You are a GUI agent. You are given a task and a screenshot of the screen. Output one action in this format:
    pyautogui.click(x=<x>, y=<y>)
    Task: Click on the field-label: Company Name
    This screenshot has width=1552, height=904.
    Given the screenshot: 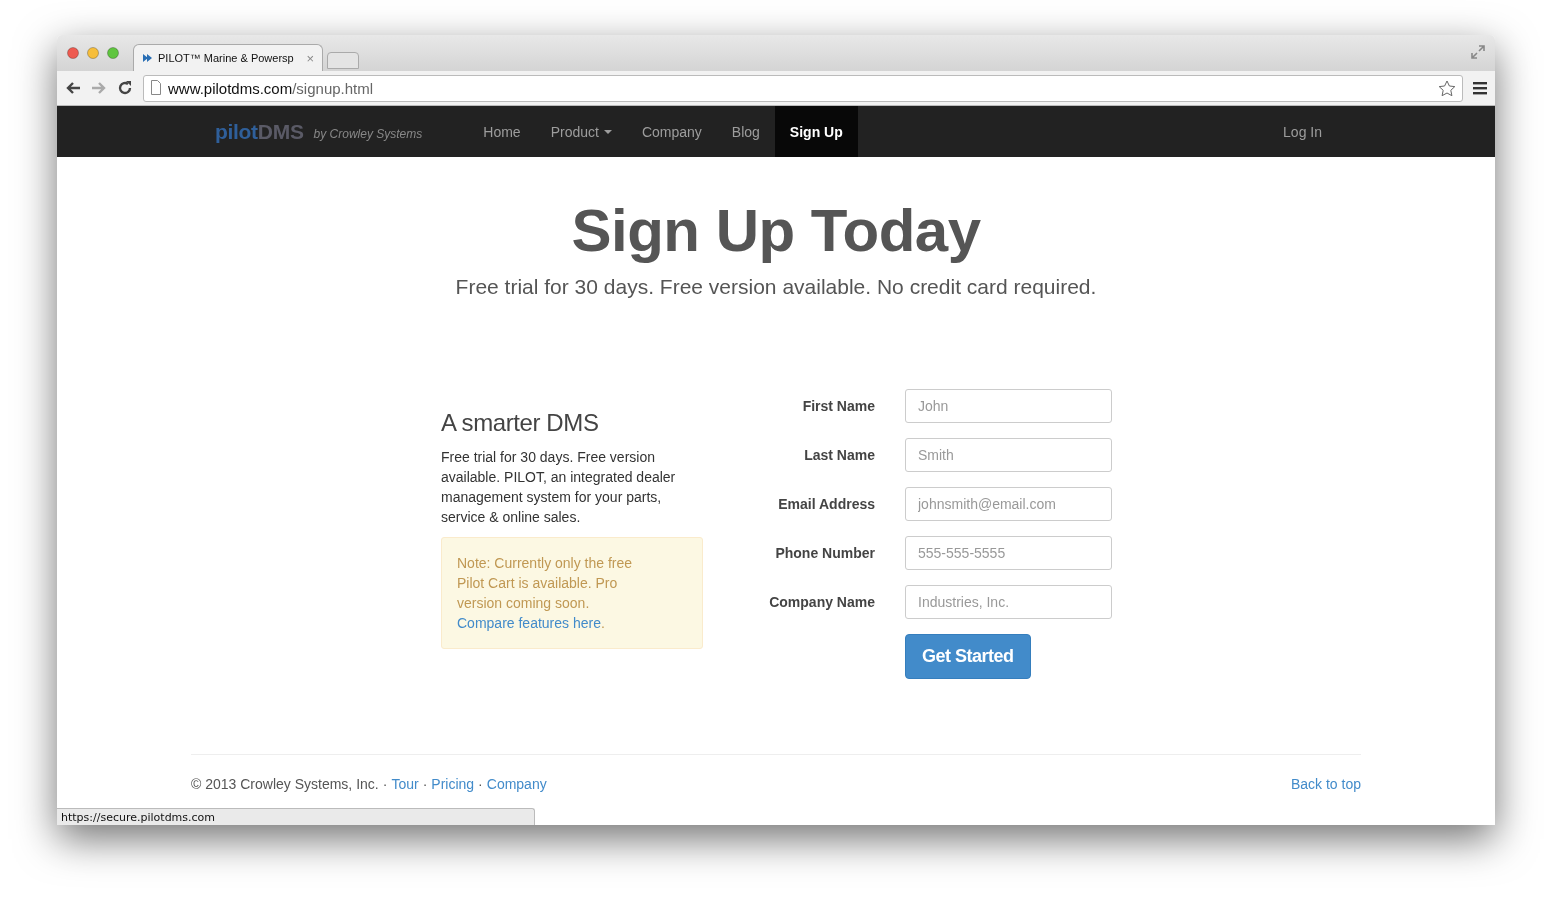 What is the action you would take?
    pyautogui.click(x=821, y=602)
    